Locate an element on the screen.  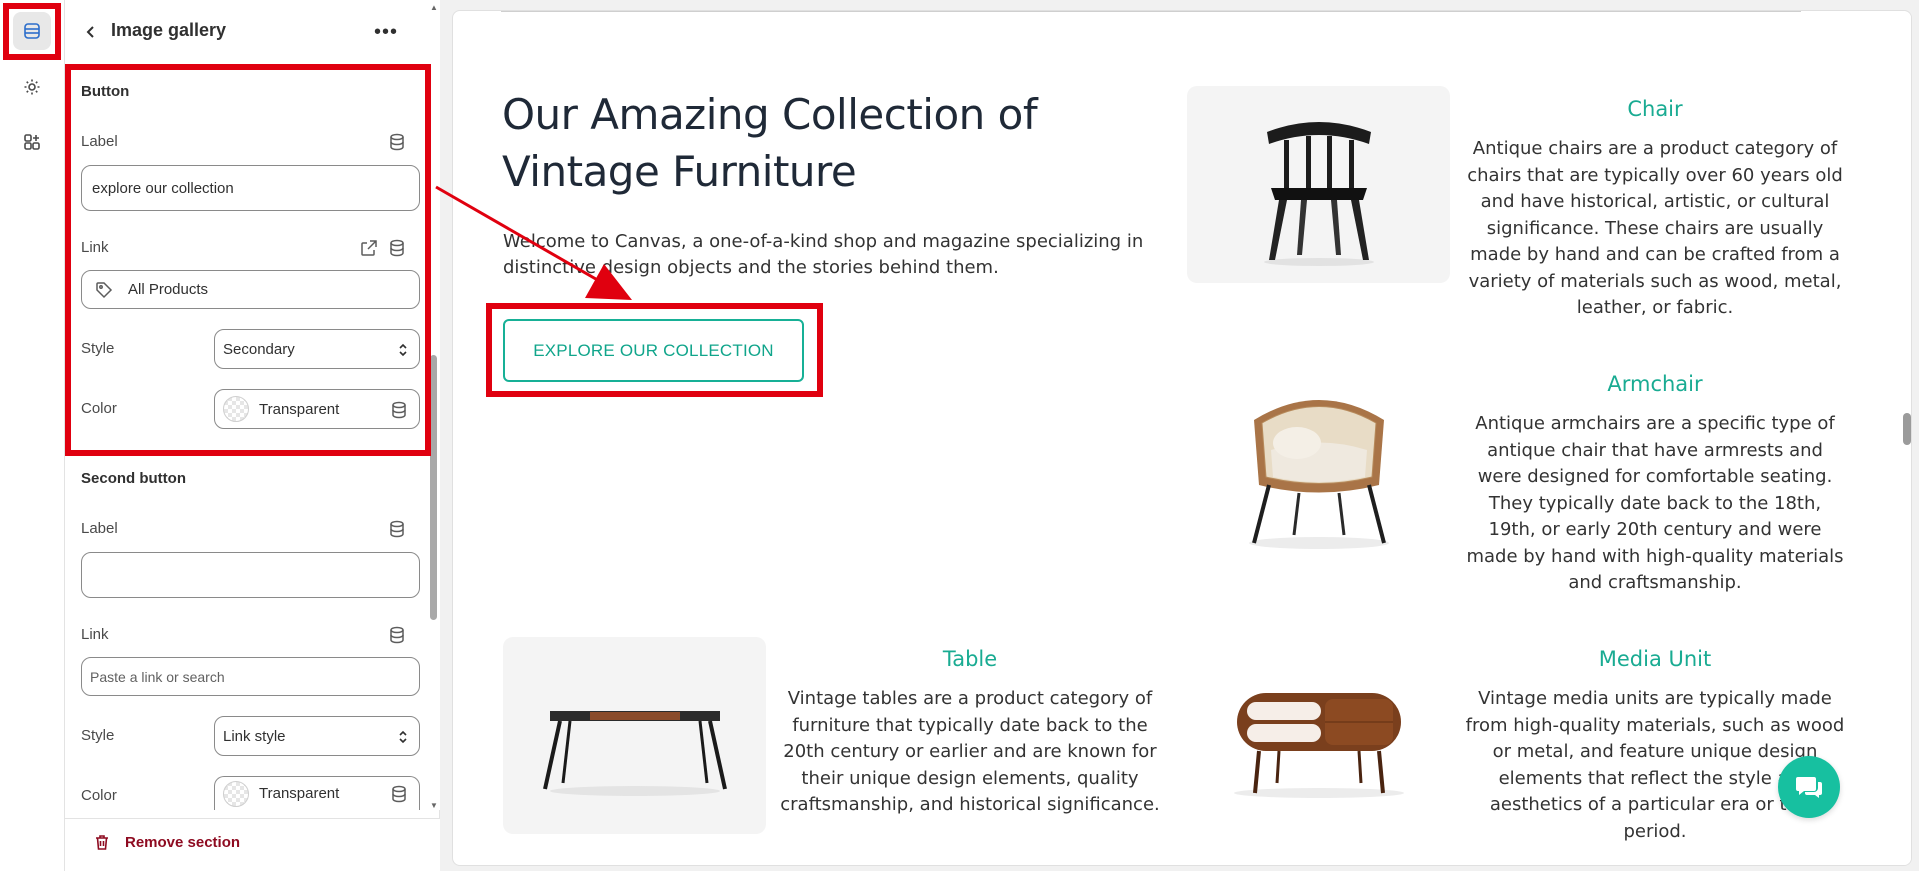
table-image is located at coordinates (634, 735).